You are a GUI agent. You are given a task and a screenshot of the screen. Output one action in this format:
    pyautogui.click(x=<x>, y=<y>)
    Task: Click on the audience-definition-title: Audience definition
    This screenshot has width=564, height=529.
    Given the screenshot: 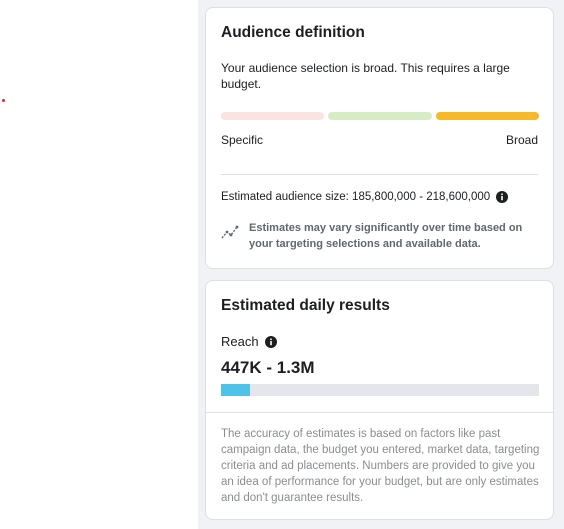 What is the action you would take?
    pyautogui.click(x=293, y=32)
    